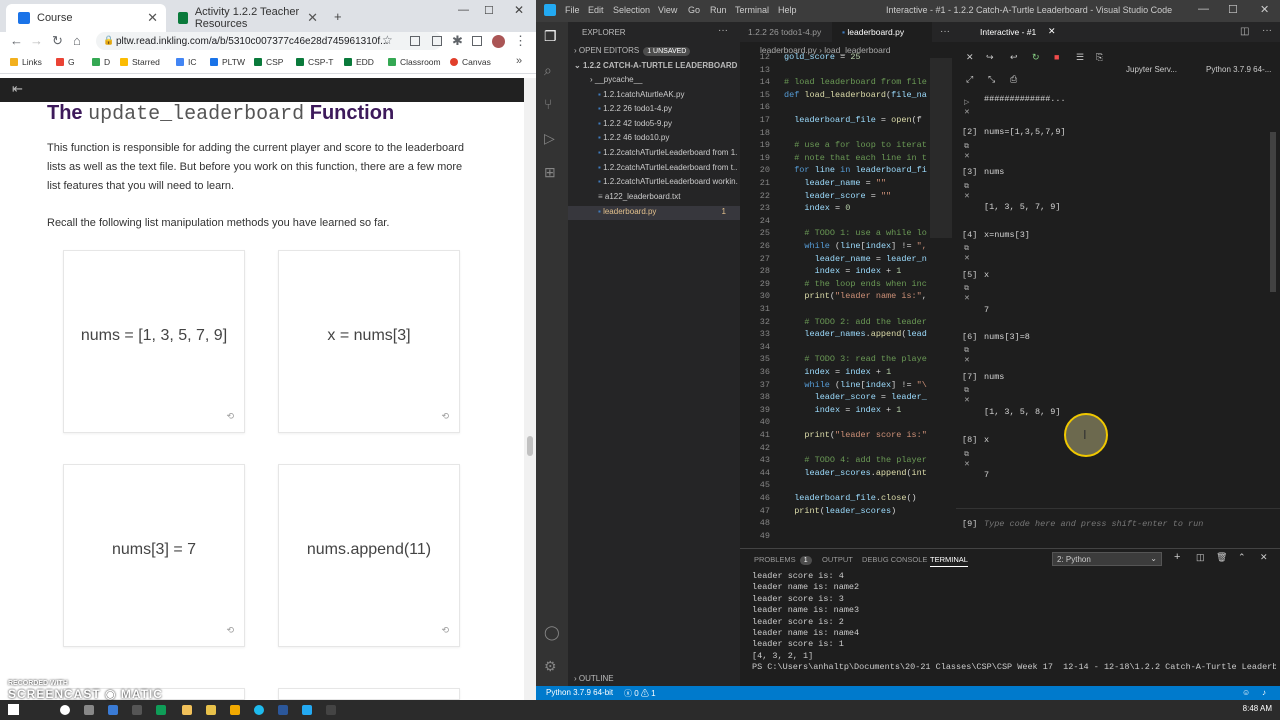 The height and width of the screenshot is (720, 1280). I want to click on bookmark-edd: EDD, so click(359, 62).